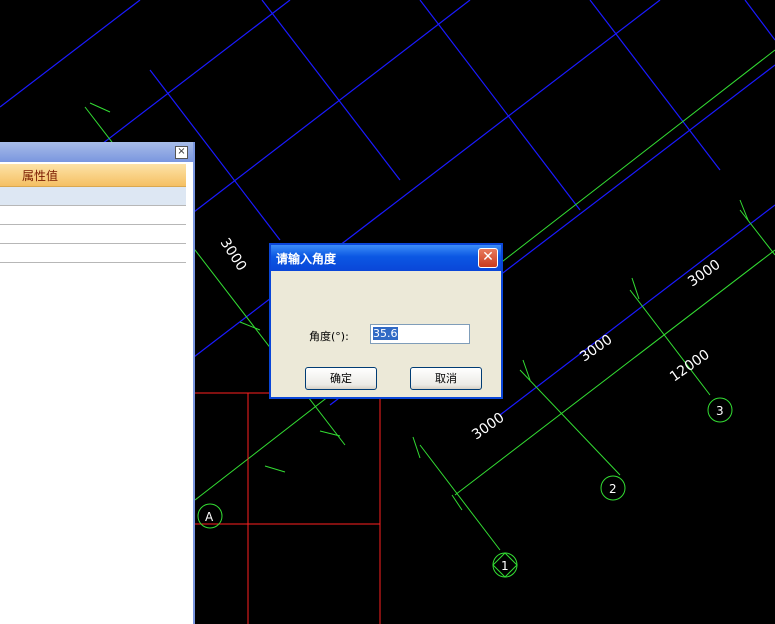 The image size is (775, 624). Describe the element at coordinates (720, 411) in the screenshot. I see `axis-label: 3` at that location.